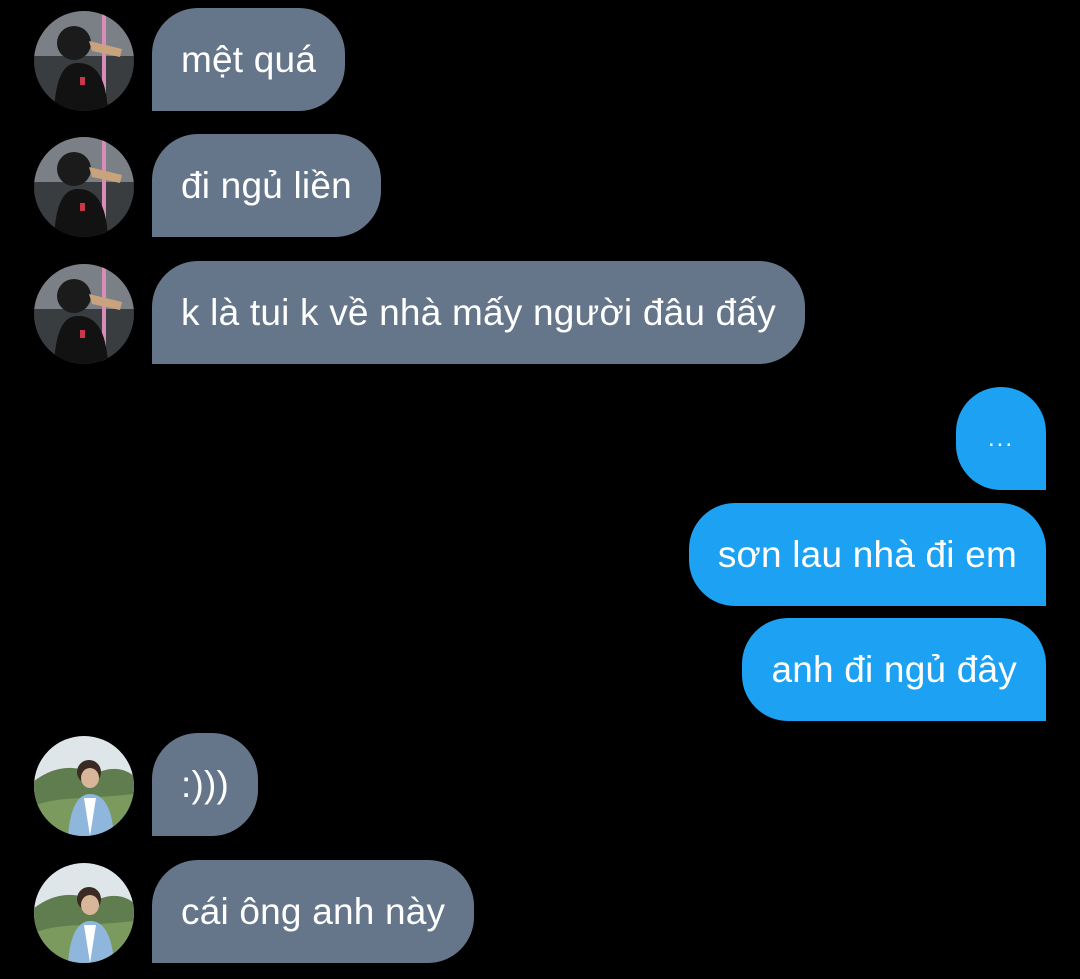 The image size is (1080, 979). What do you see at coordinates (540, 911) in the screenshot?
I see `message-row: cái ông anh này` at bounding box center [540, 911].